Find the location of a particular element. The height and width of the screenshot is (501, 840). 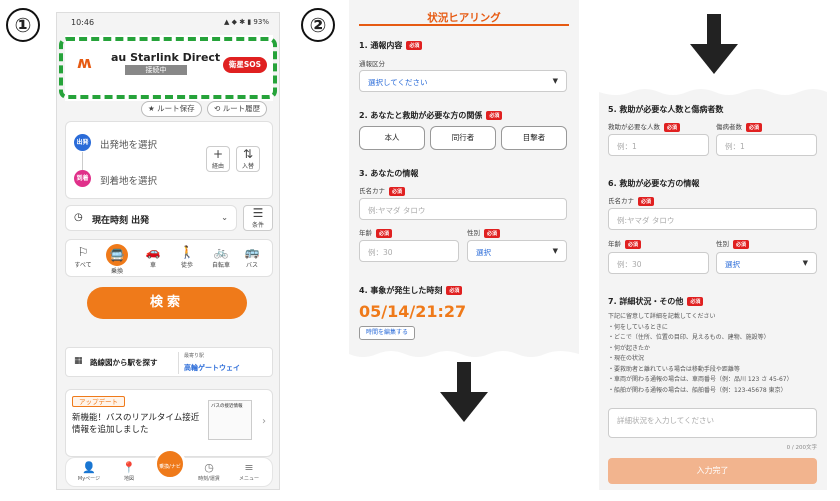

relation-witness-button: 目撃者 is located at coordinates (534, 138).